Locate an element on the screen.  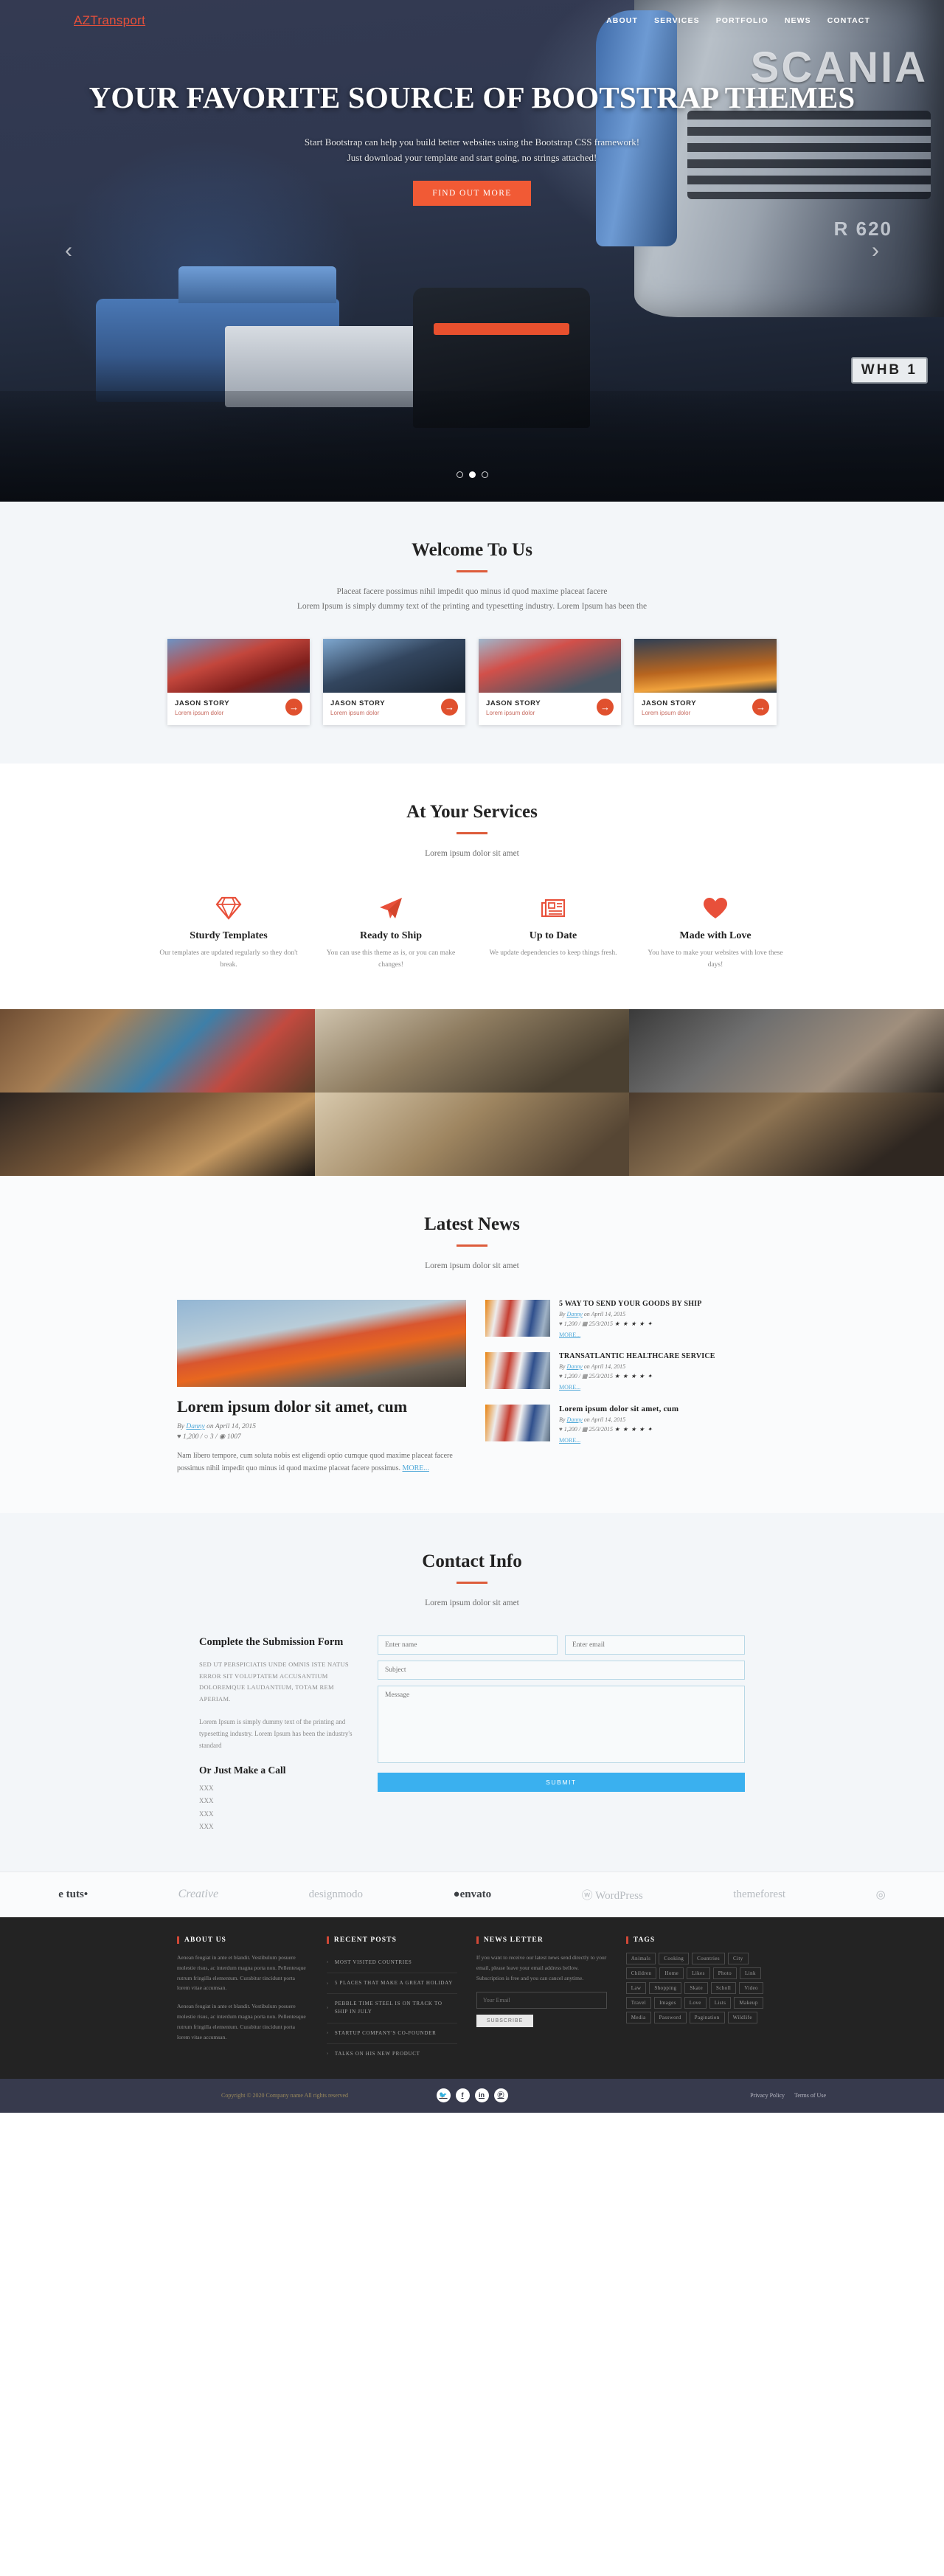
tag-item: Scholl is located at coordinates (723, 1988).